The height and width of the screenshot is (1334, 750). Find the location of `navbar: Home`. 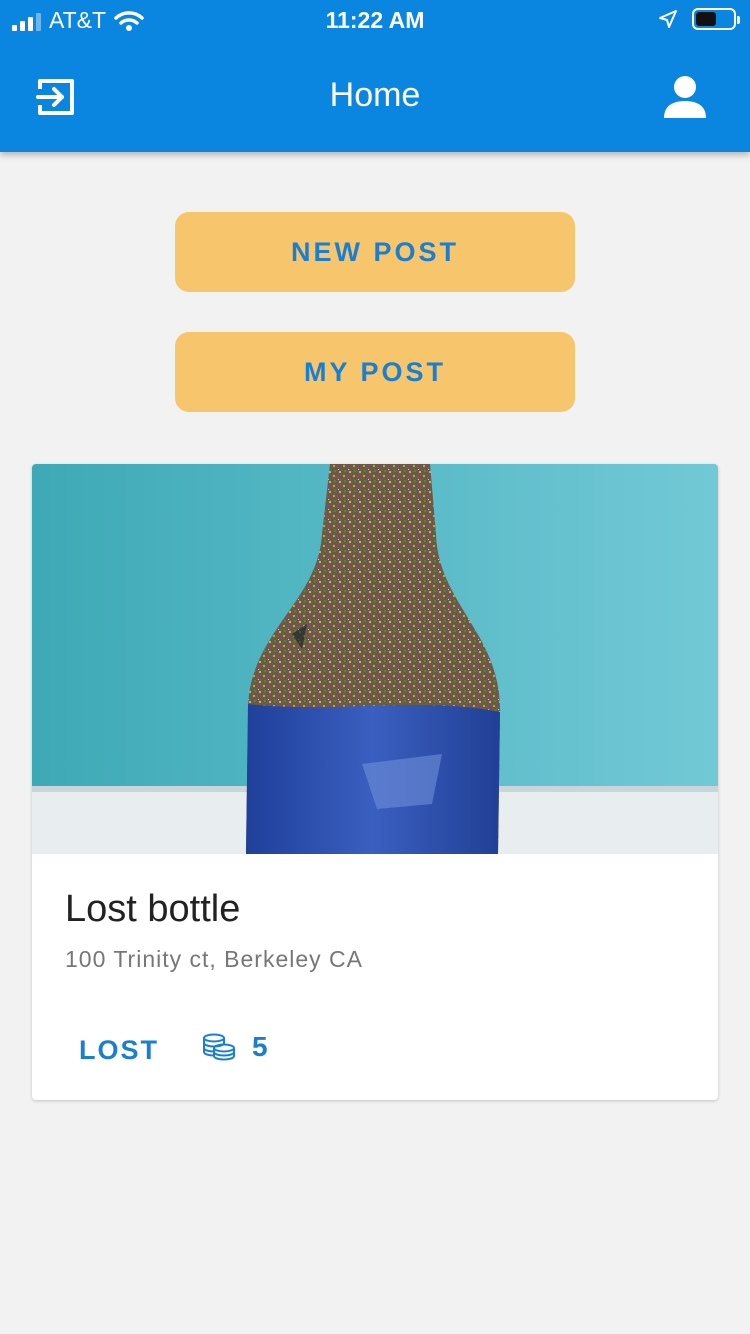

navbar: Home is located at coordinates (375, 98).